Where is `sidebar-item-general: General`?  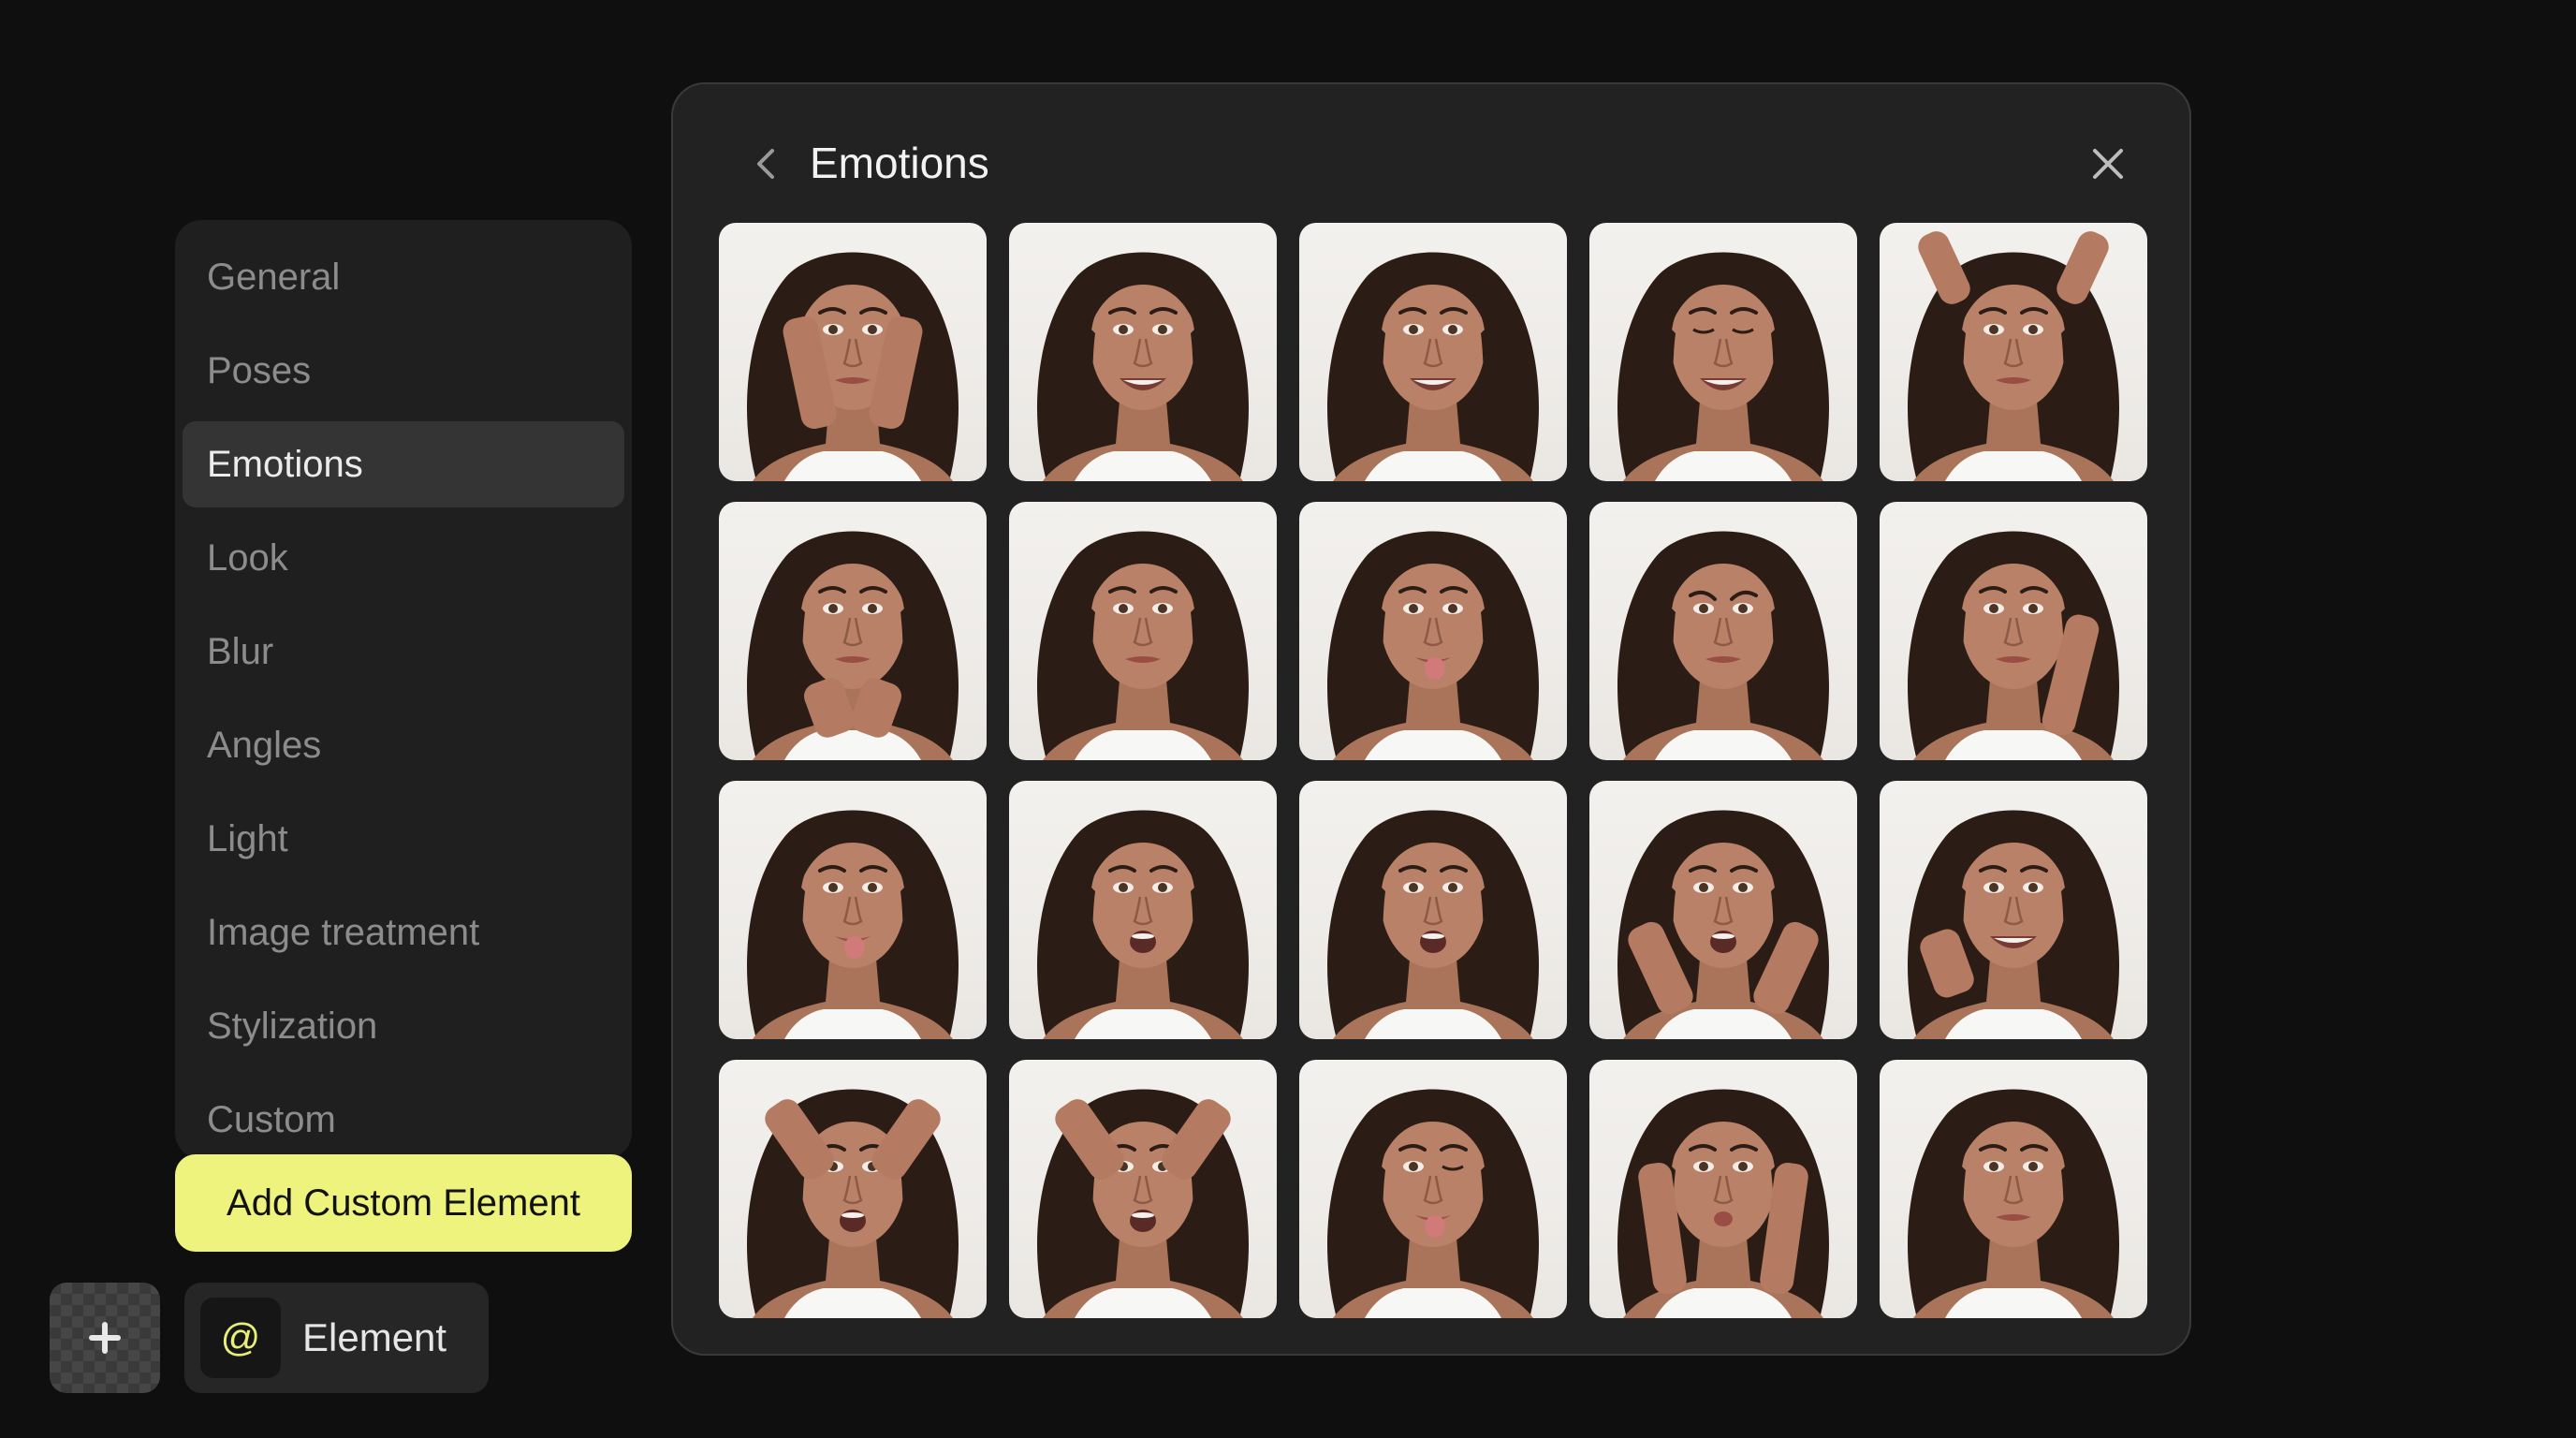 sidebar-item-general: General is located at coordinates (403, 277).